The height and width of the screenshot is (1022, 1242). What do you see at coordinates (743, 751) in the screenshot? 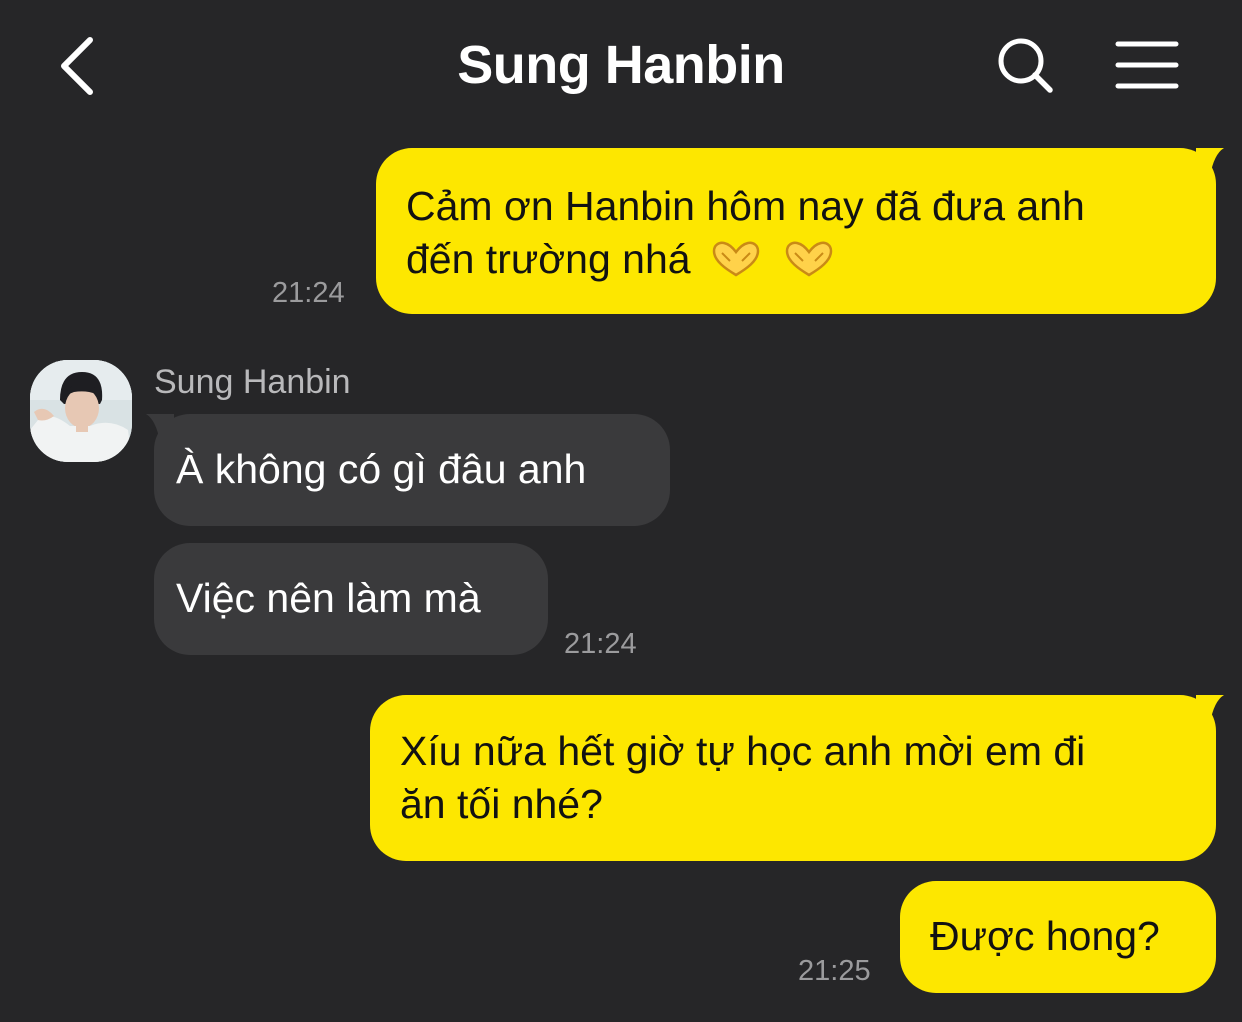
I see `message-text: Xíu nữa hết giờ tự học anh mời em đi` at bounding box center [743, 751].